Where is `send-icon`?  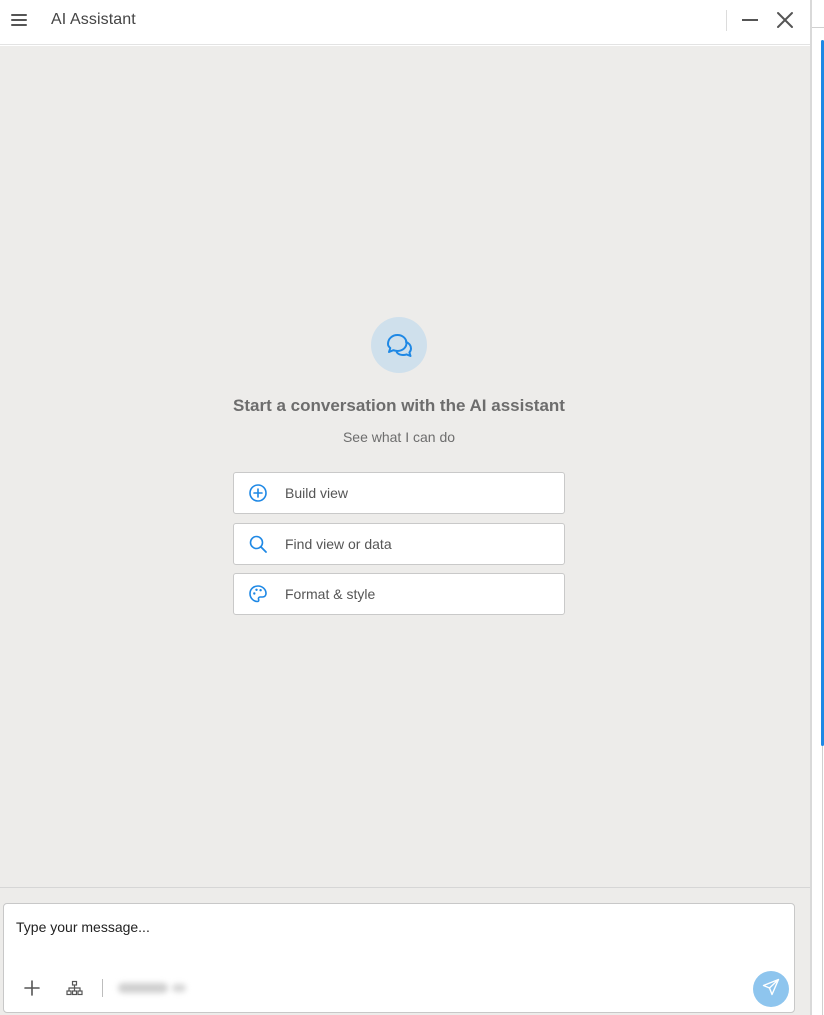 send-icon is located at coordinates (771, 989).